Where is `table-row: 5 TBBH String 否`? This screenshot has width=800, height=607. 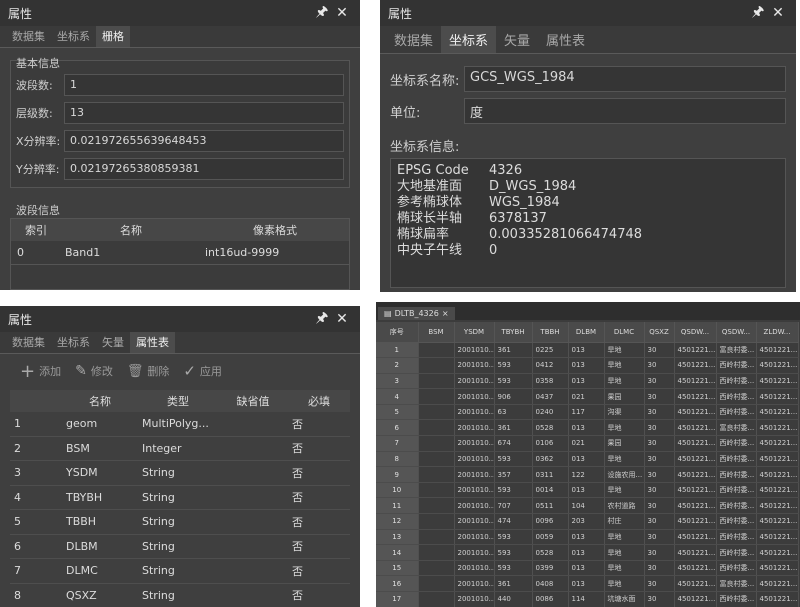 table-row: 5 TBBH String 否 is located at coordinates (180, 522).